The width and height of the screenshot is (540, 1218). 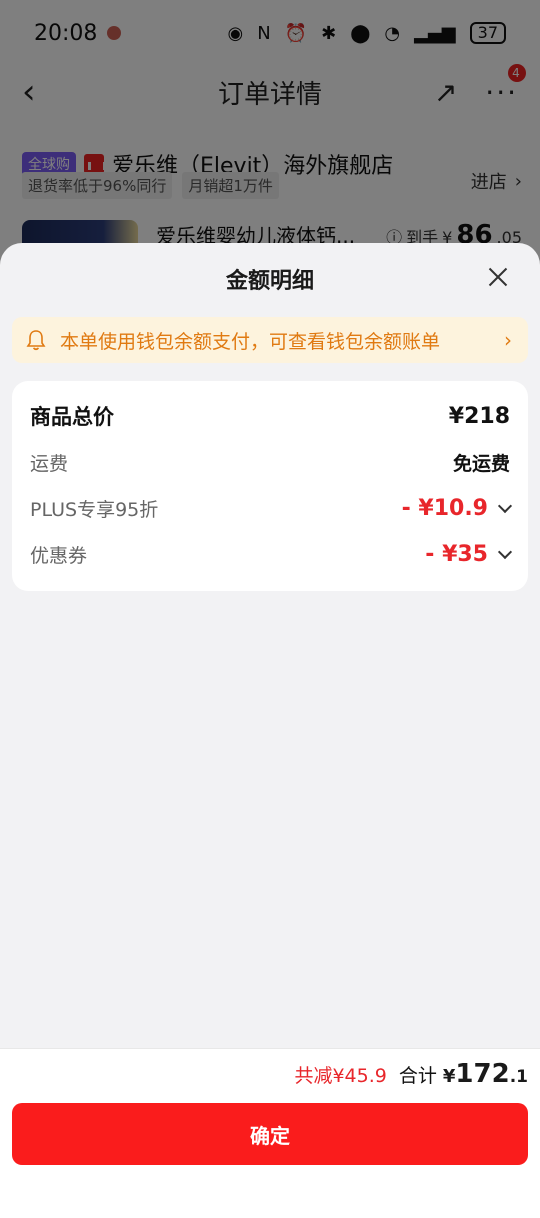 What do you see at coordinates (271, 554) in the screenshot?
I see `price-row-coupon: 优惠券 - ¥35` at bounding box center [271, 554].